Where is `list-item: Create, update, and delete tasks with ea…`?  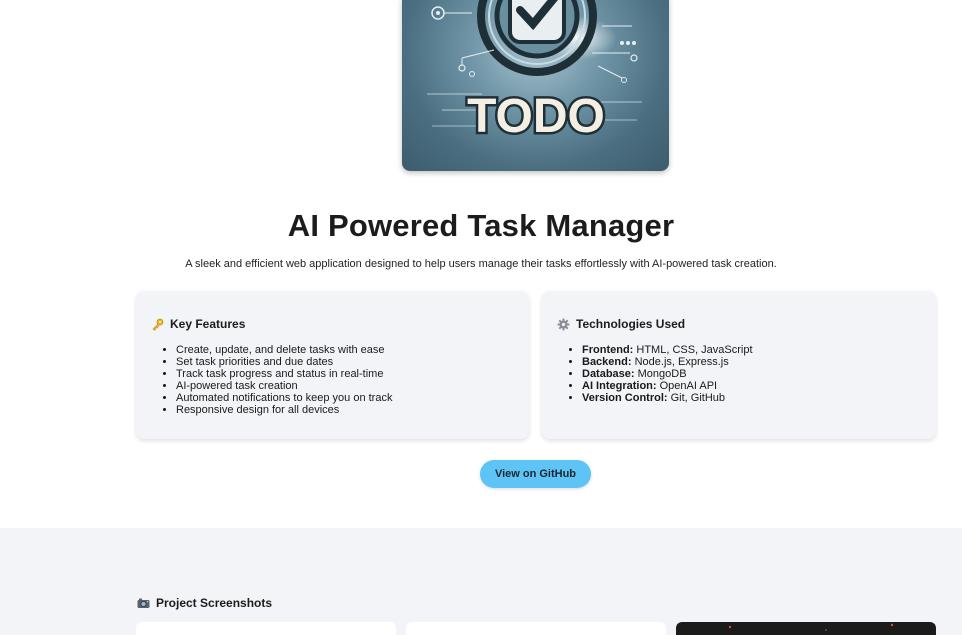
list-item: Create, update, and delete tasks with ea… is located at coordinates (284, 350).